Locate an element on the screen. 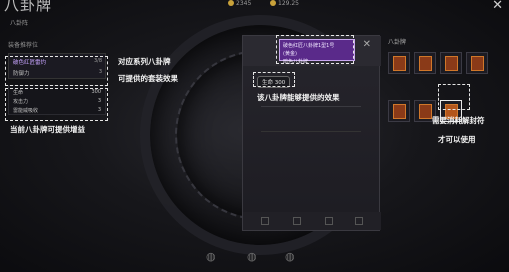  annotation: 才可以使用 is located at coordinates (457, 139).